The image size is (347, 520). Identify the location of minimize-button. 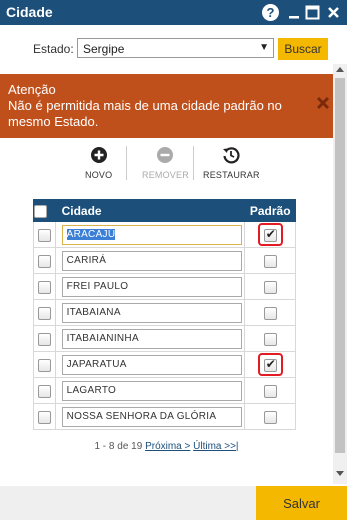
(293, 12).